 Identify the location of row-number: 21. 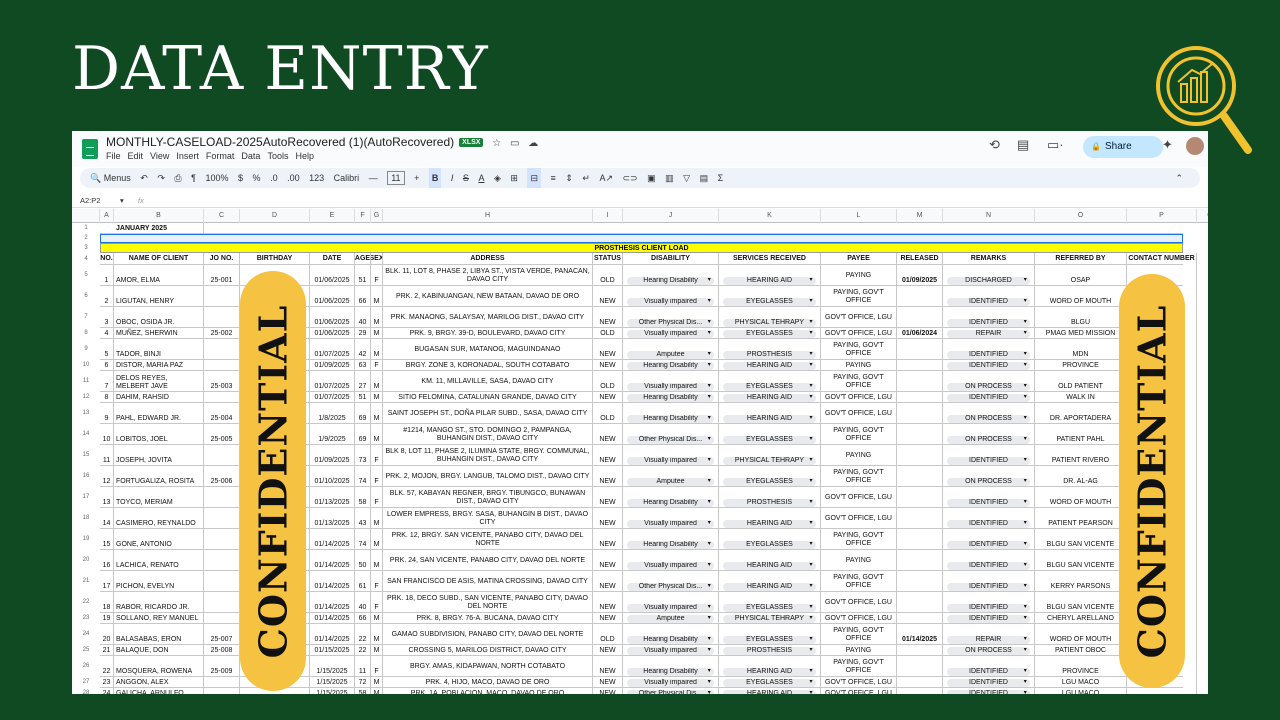
(86, 581).